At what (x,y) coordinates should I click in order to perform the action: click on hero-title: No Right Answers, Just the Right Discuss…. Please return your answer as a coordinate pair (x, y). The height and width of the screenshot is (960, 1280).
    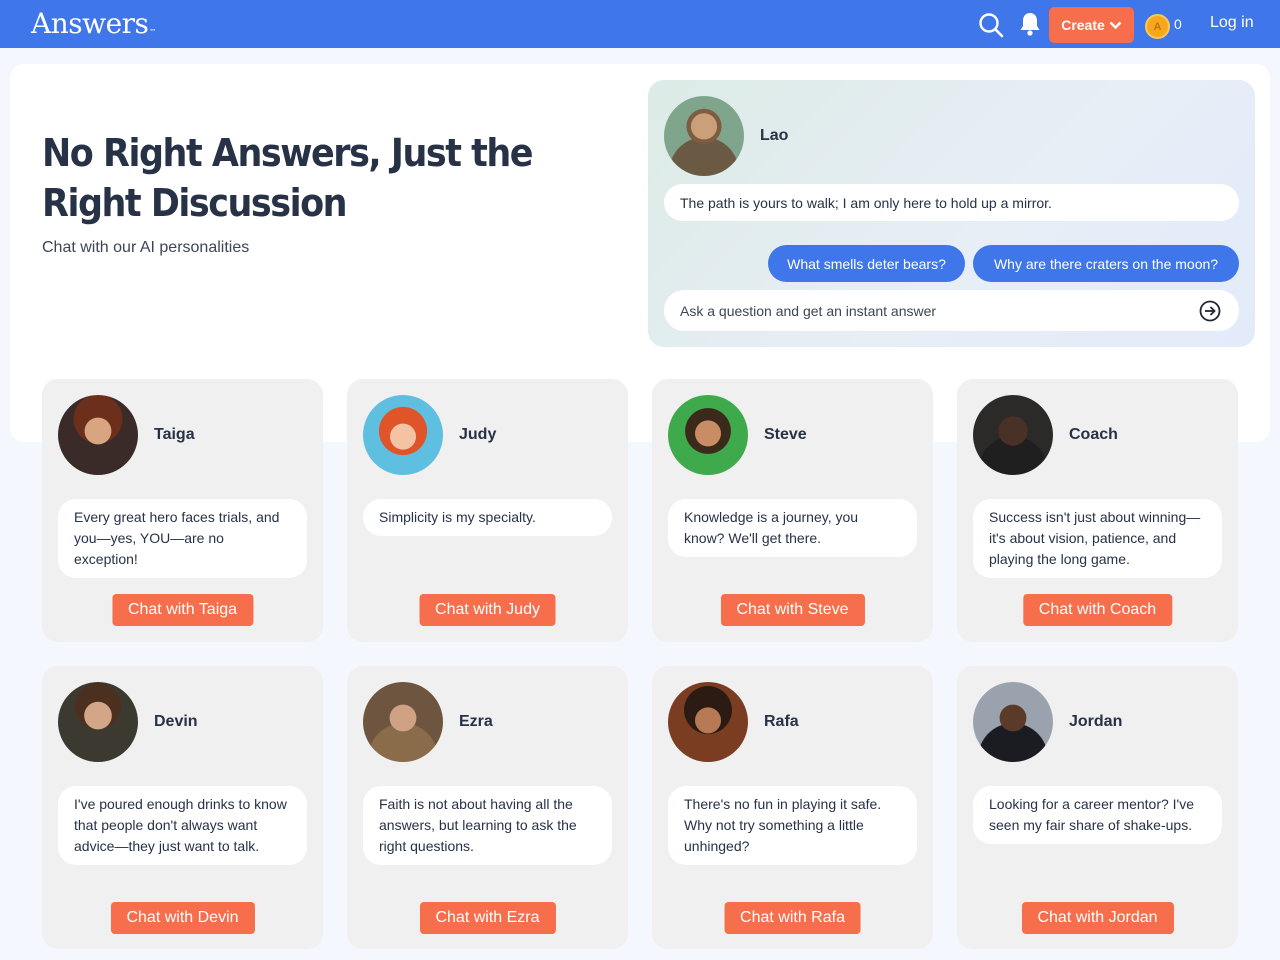
    Looking at the image, I should click on (288, 178).